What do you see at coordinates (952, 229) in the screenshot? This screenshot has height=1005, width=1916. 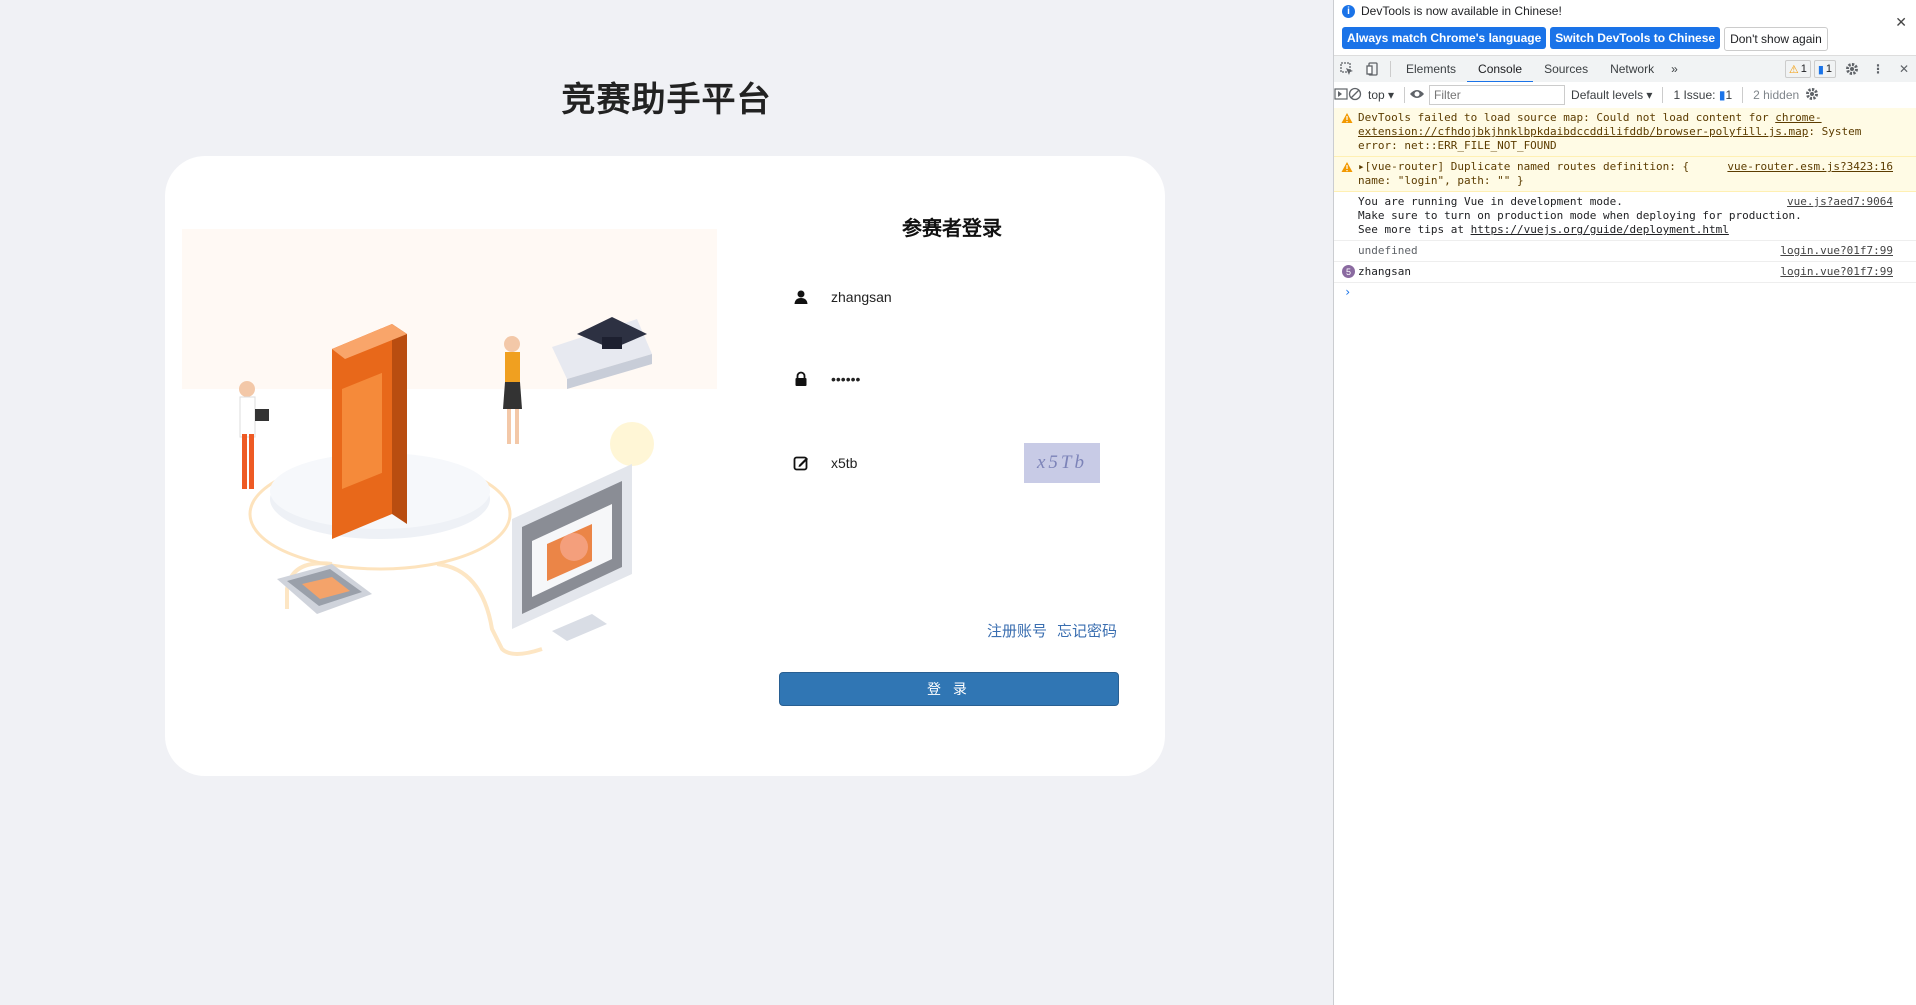 I see `login-title: 参赛者登录` at bounding box center [952, 229].